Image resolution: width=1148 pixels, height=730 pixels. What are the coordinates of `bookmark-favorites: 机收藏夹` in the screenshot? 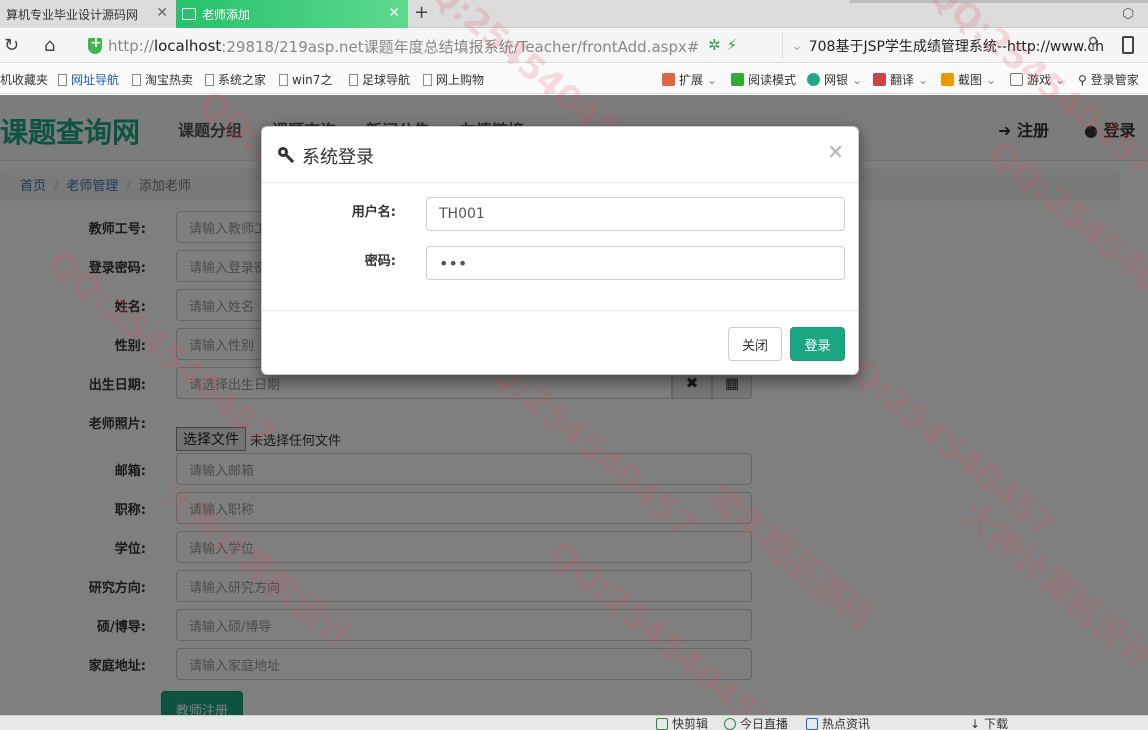 It's located at (24, 79).